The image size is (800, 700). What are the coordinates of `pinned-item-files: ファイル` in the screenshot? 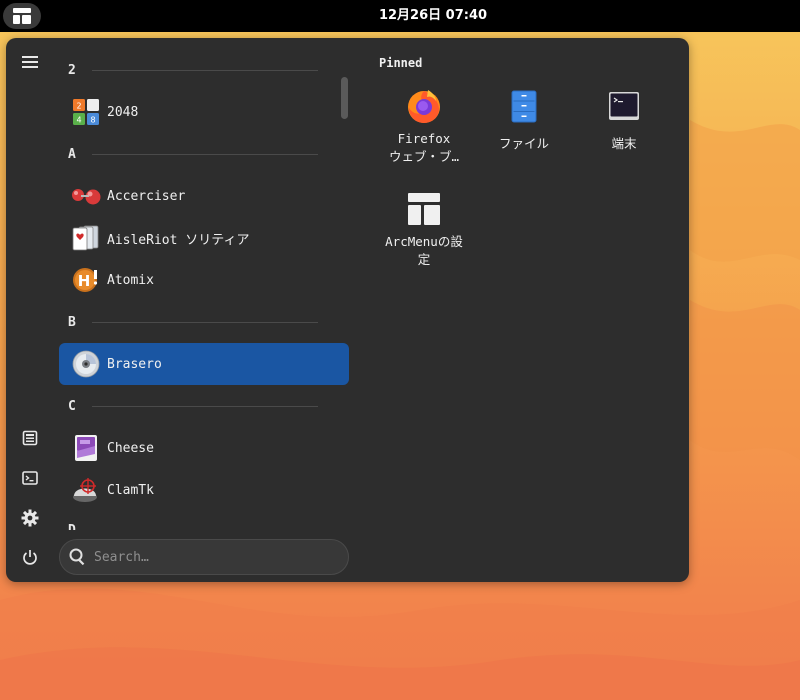 It's located at (524, 120).